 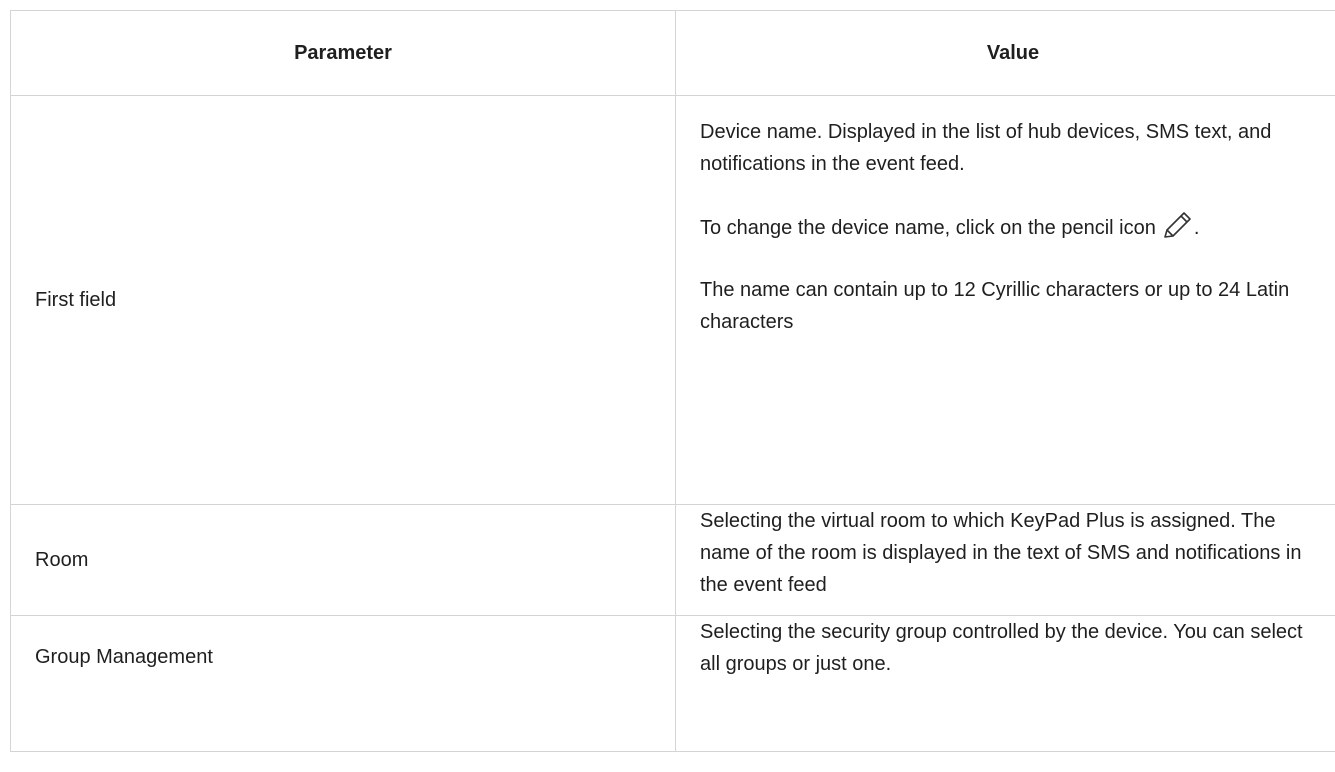 I want to click on table-header-row: Parameter Value, so click(x=672, y=53).